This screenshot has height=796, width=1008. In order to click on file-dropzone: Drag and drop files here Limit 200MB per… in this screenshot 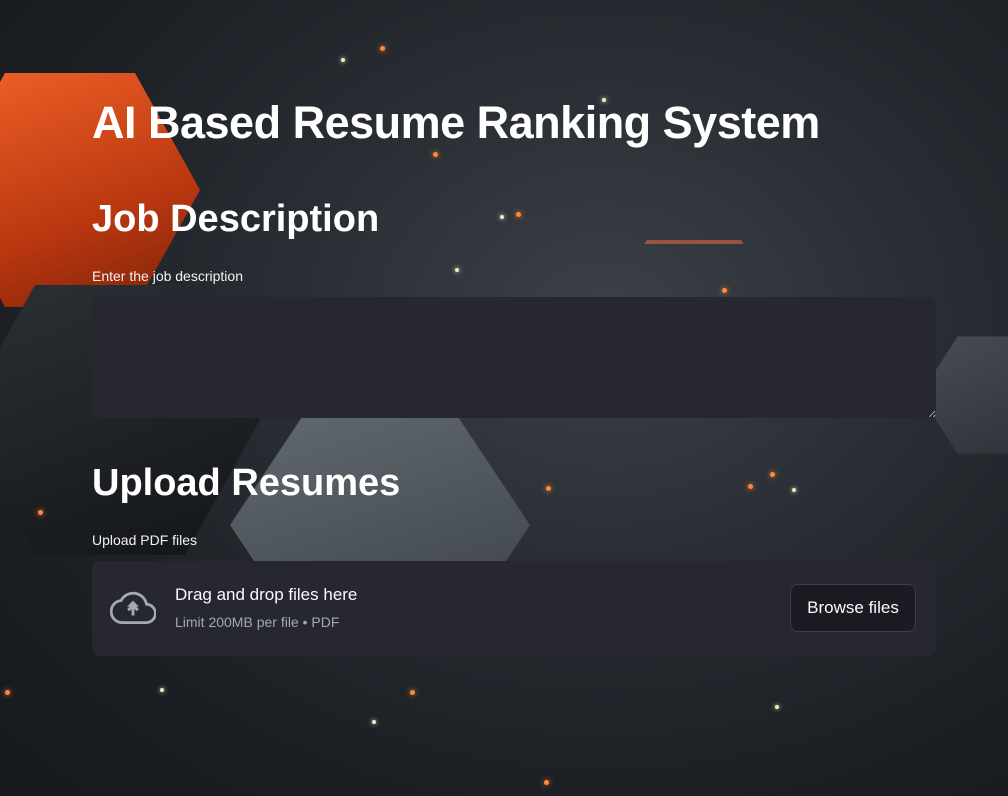, I will do `click(514, 608)`.